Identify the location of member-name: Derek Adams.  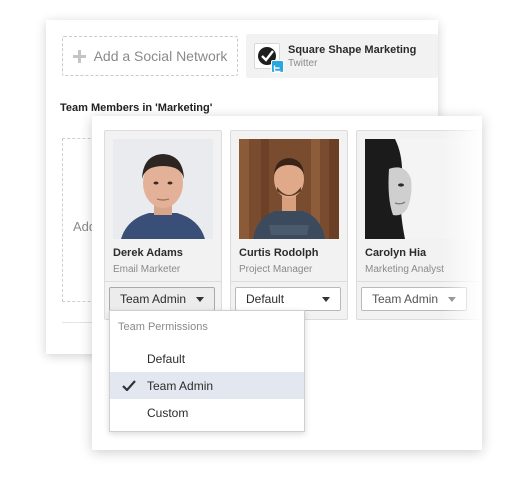
(148, 253).